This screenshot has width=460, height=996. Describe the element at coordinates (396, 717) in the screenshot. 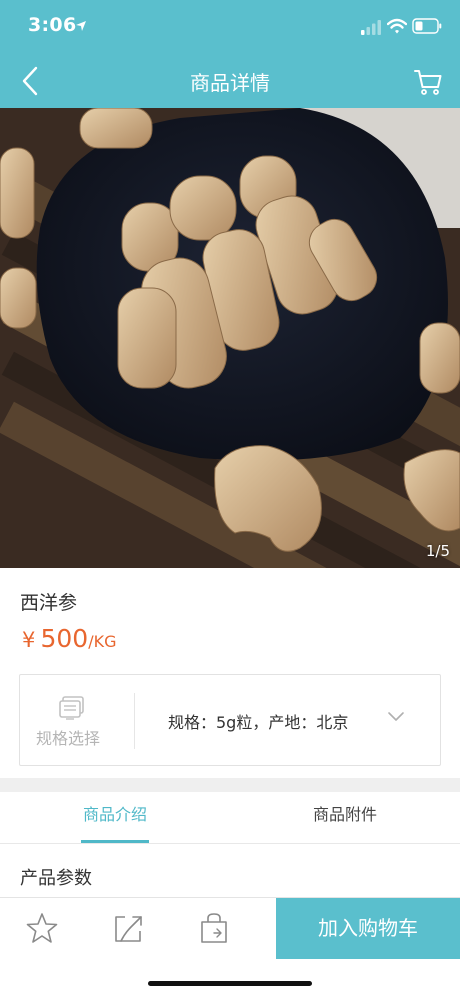

I see `chevron-down-icon` at that location.